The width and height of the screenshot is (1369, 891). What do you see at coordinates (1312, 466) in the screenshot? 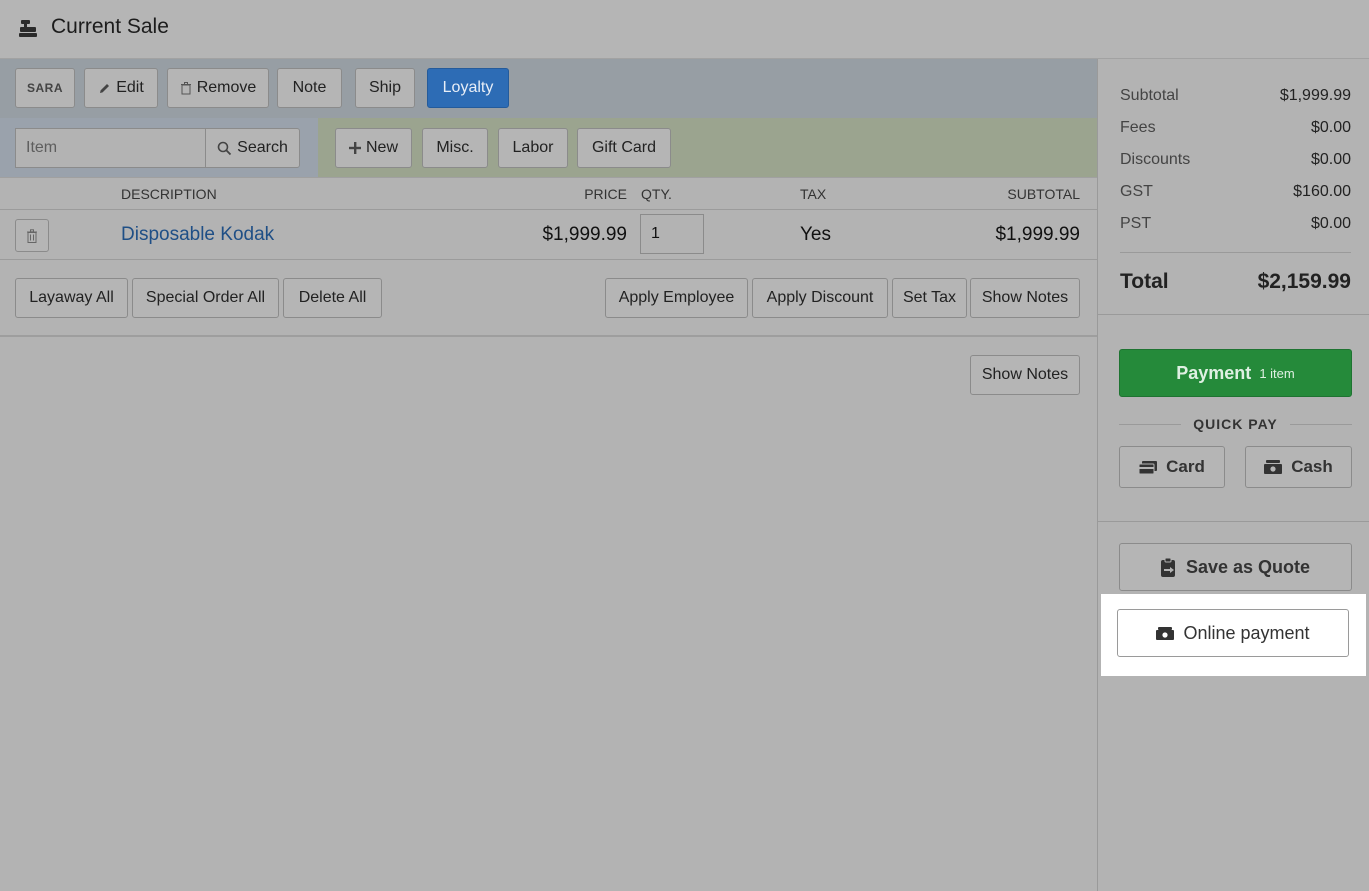
I see `cash-label: Cash` at bounding box center [1312, 466].